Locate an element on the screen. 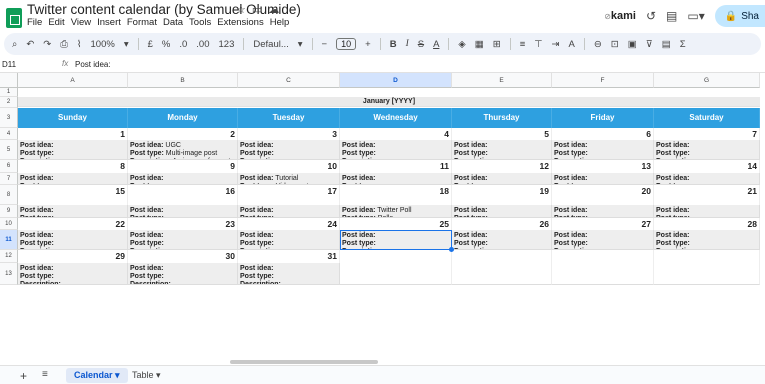 The width and height of the screenshot is (765, 384). menu-file: File is located at coordinates (34, 22).